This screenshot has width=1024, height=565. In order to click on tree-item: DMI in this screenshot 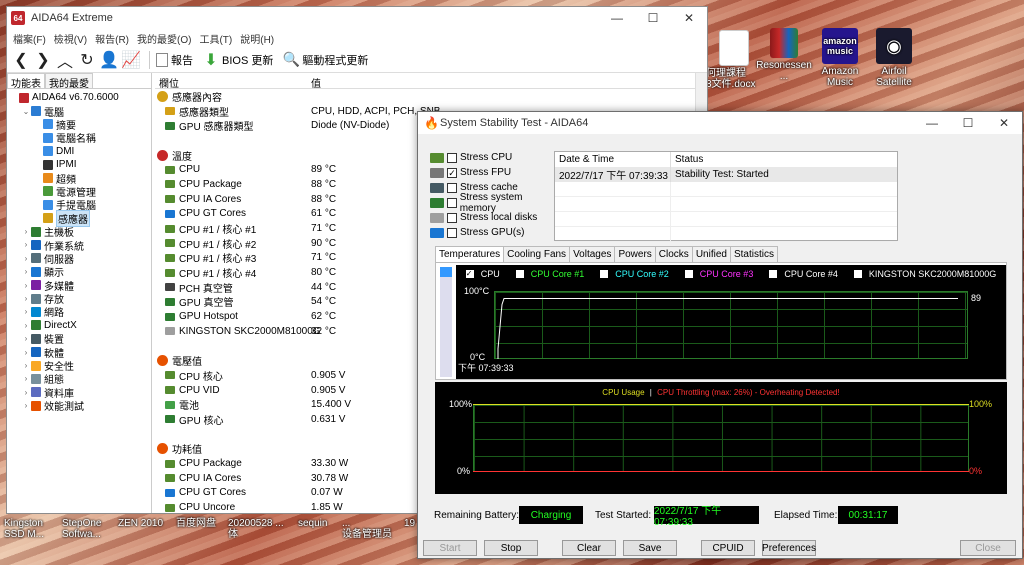, I will do `click(79, 151)`.